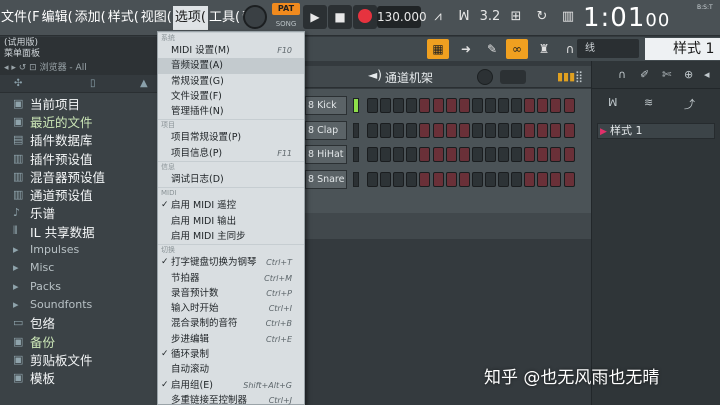  What do you see at coordinates (78, 286) in the screenshot?
I see `browser-item: ▸ Packs` at bounding box center [78, 286].